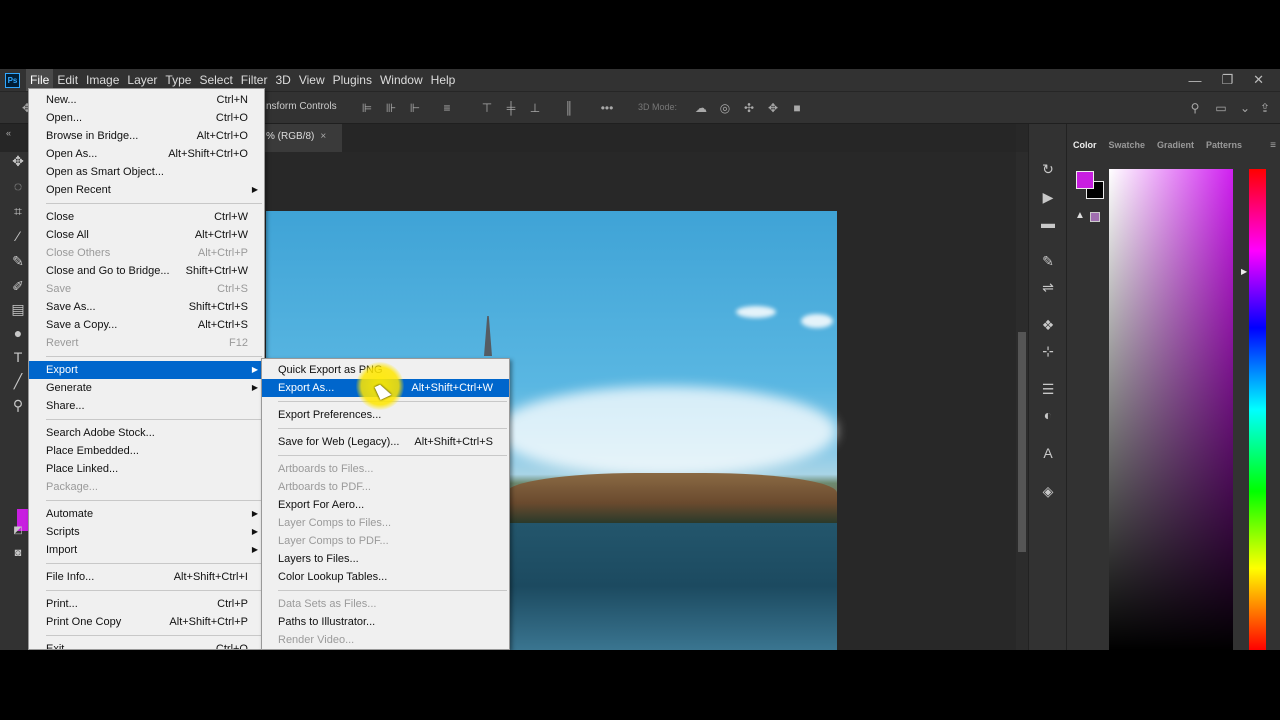 The height and width of the screenshot is (720, 1280). I want to click on align-bottom-icon: ⊥, so click(535, 108).